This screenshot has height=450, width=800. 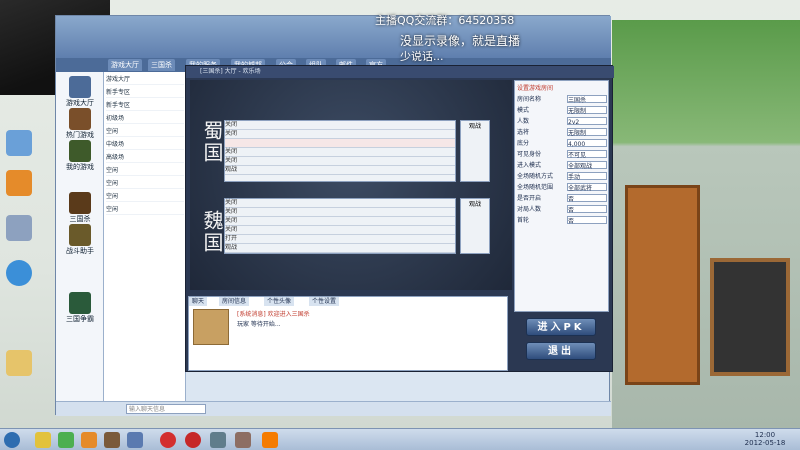 What do you see at coordinates (587, 187) in the screenshot?
I see `setting-select: 全部武将` at bounding box center [587, 187].